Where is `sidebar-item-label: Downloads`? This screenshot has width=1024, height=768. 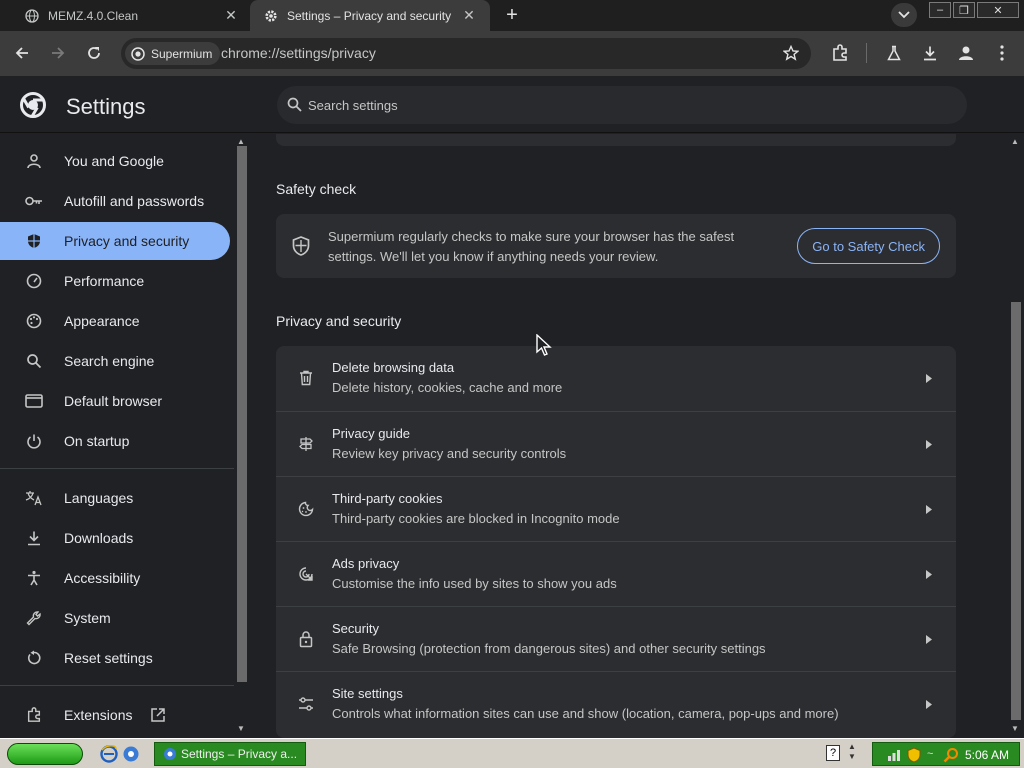 sidebar-item-label: Downloads is located at coordinates (99, 538).